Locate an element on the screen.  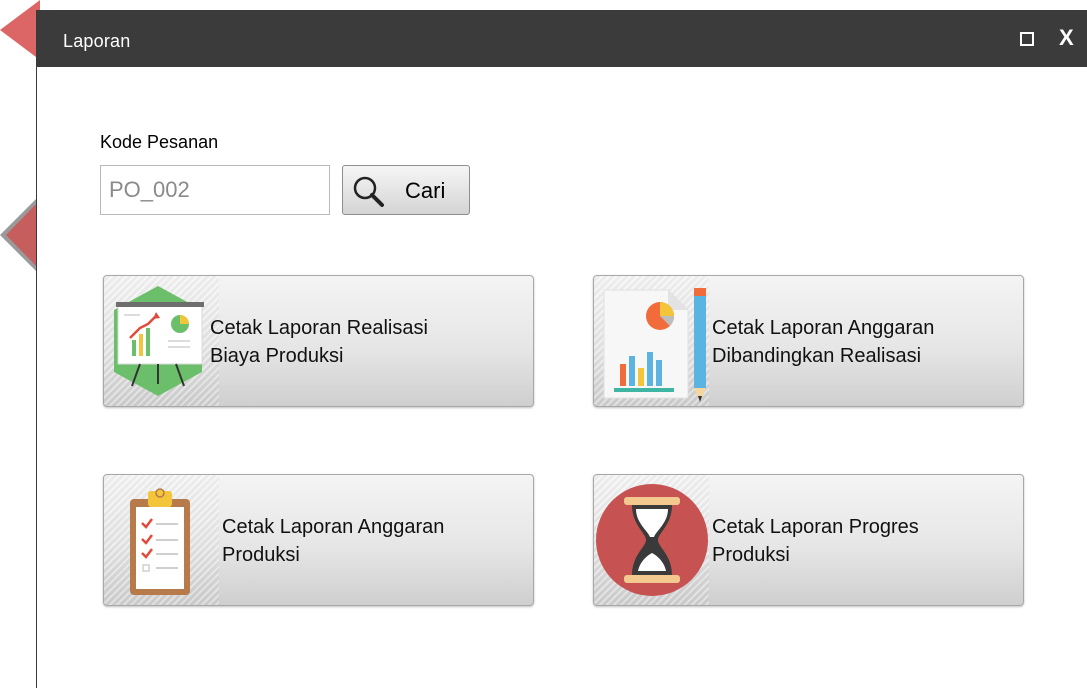
print-realization-cost-label: Cetak Laporan Realisasi Biaya Produksi is located at coordinates (319, 342).